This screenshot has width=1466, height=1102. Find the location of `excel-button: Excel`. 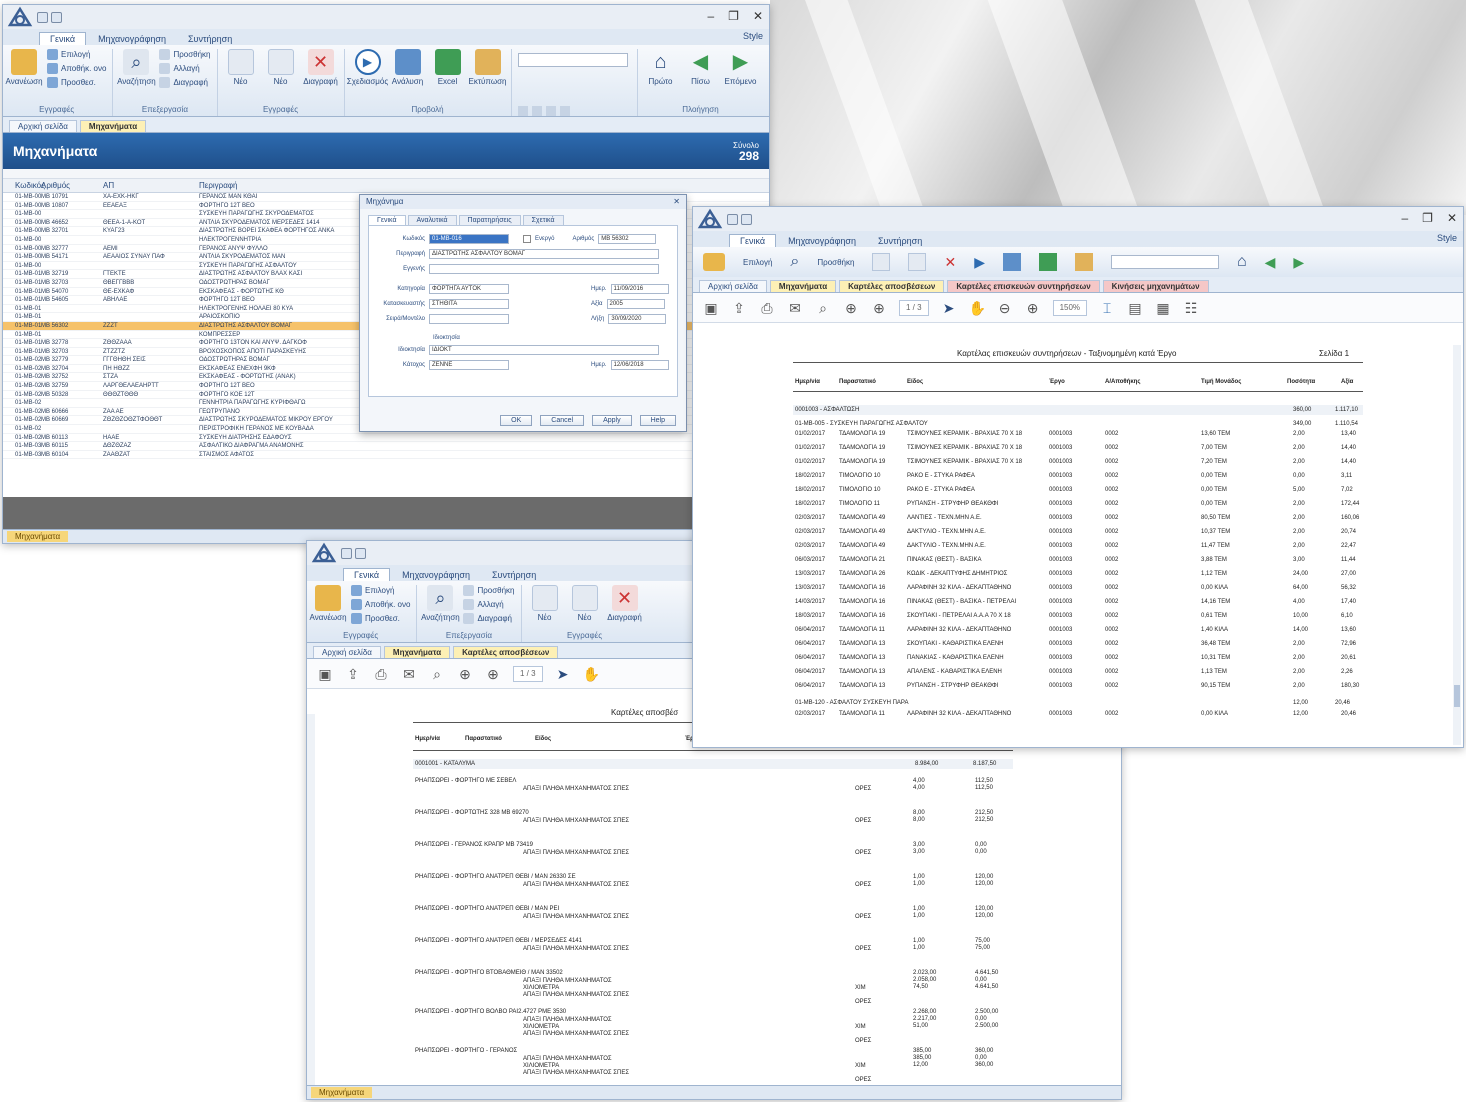

excel-button: Excel is located at coordinates (448, 67).